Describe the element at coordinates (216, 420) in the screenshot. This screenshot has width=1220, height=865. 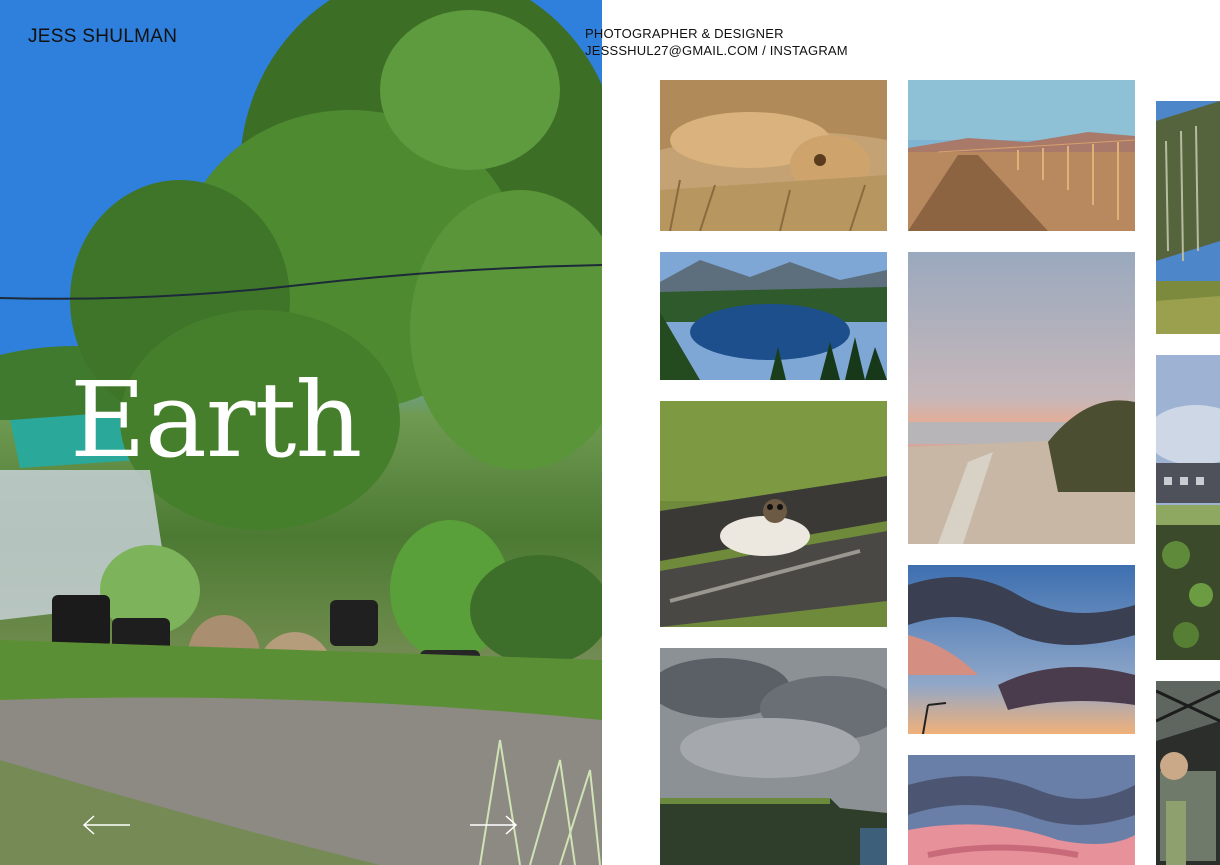
I see `hero-title: Earth` at that location.